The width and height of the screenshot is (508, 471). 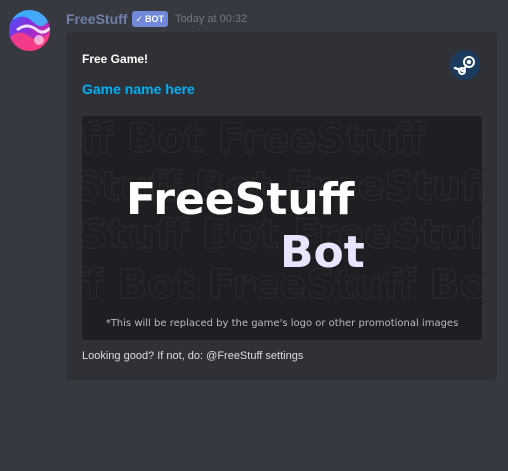 I want to click on avatar, so click(x=29, y=30).